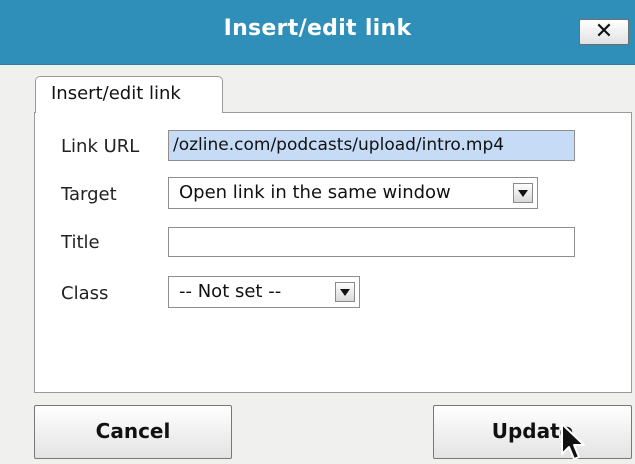  I want to click on tab-insert-edit-link: Insert/edit link, so click(129, 94).